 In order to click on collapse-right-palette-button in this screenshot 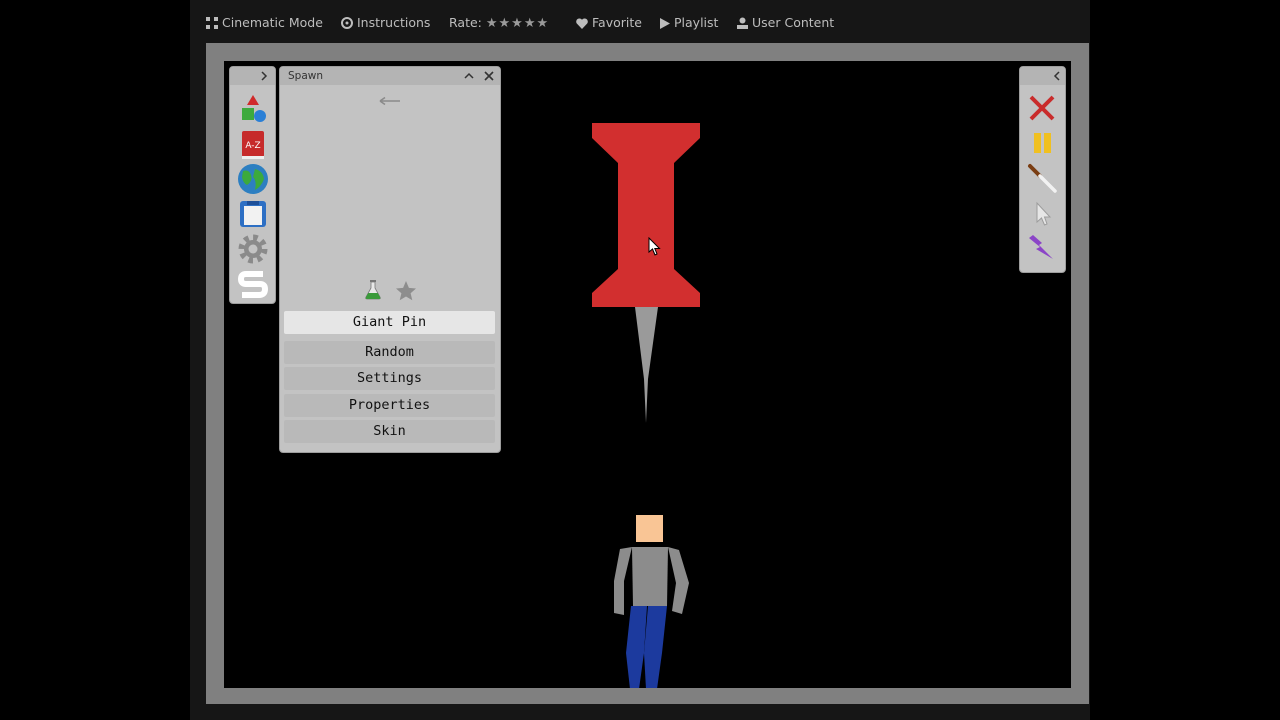, I will do `click(1057, 76)`.